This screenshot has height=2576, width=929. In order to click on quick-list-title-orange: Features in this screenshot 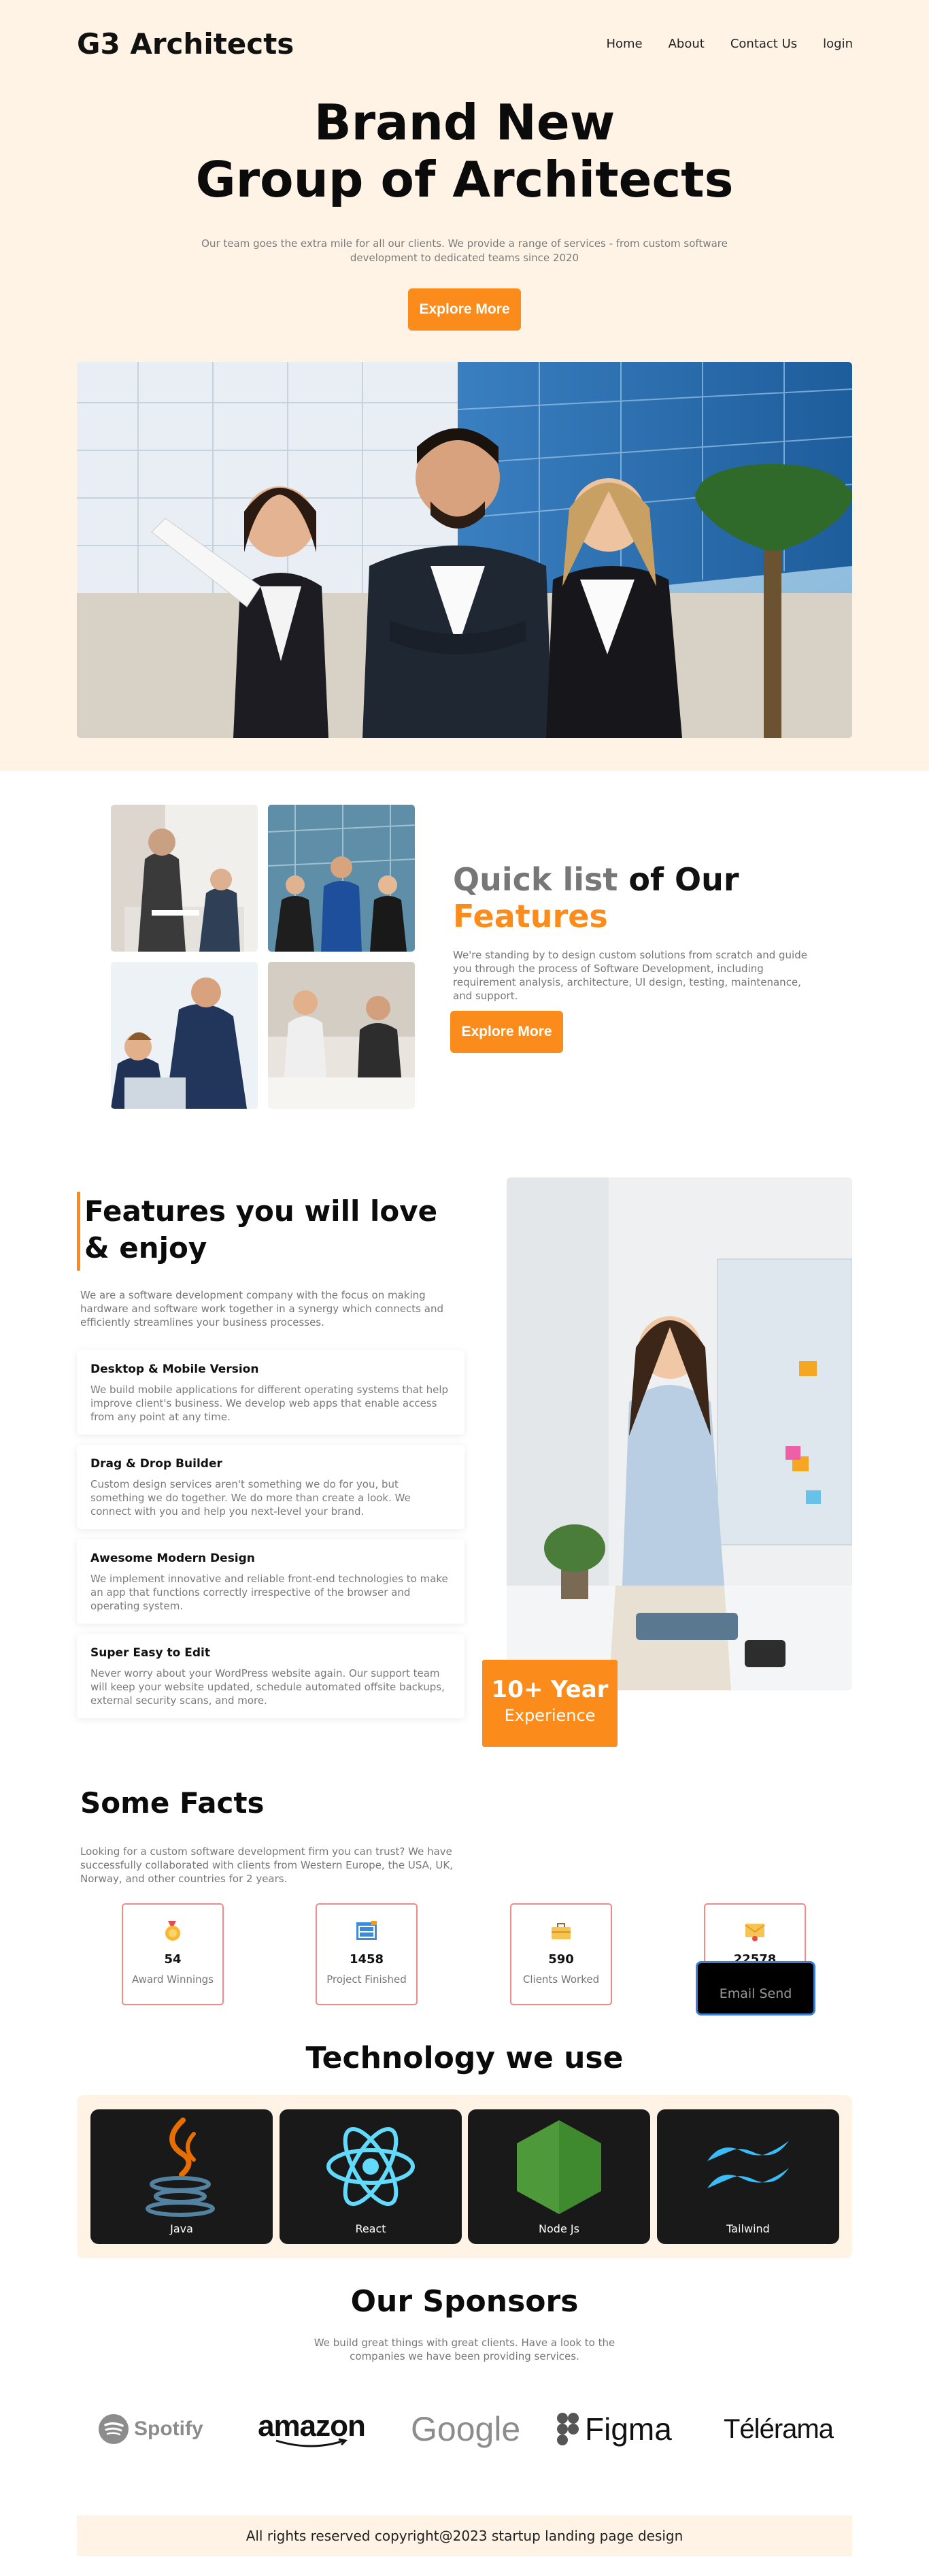, I will do `click(530, 916)`.